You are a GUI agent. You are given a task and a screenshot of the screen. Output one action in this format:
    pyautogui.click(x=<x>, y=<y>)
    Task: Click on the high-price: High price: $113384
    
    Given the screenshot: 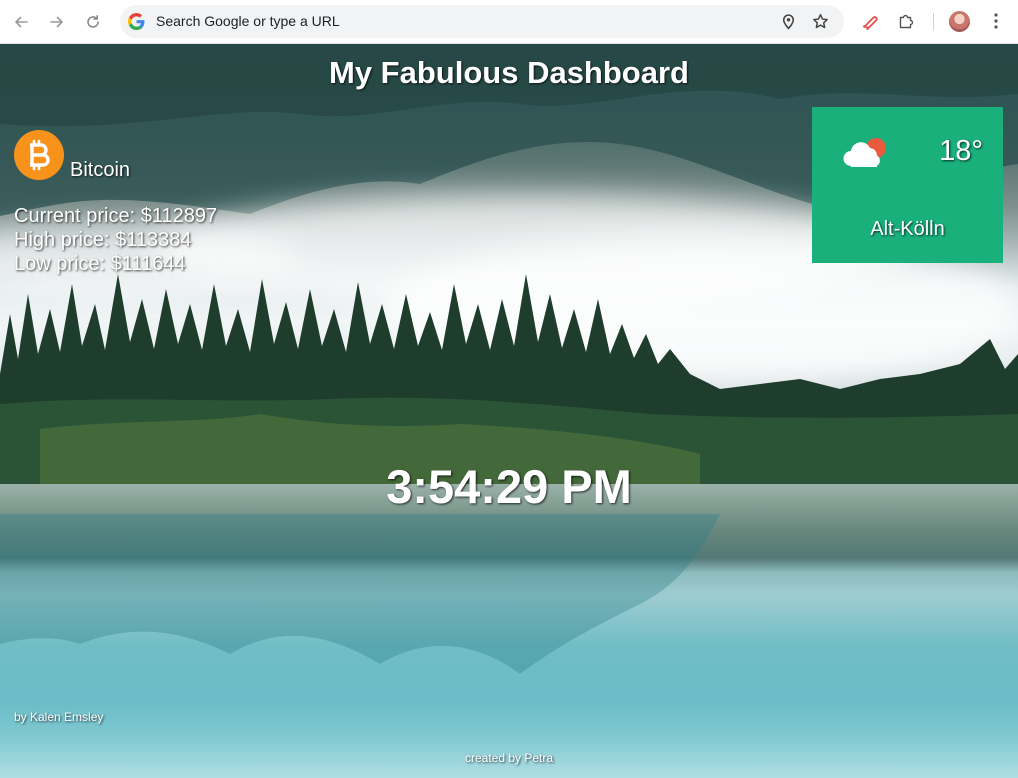 What is the action you would take?
    pyautogui.click(x=103, y=240)
    